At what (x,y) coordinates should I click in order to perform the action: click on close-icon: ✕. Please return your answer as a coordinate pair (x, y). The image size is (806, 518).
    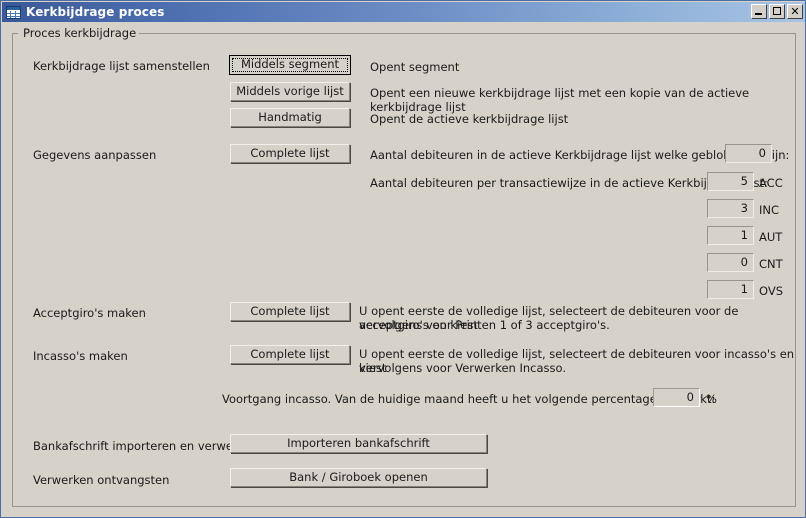
    Looking at the image, I should click on (795, 11).